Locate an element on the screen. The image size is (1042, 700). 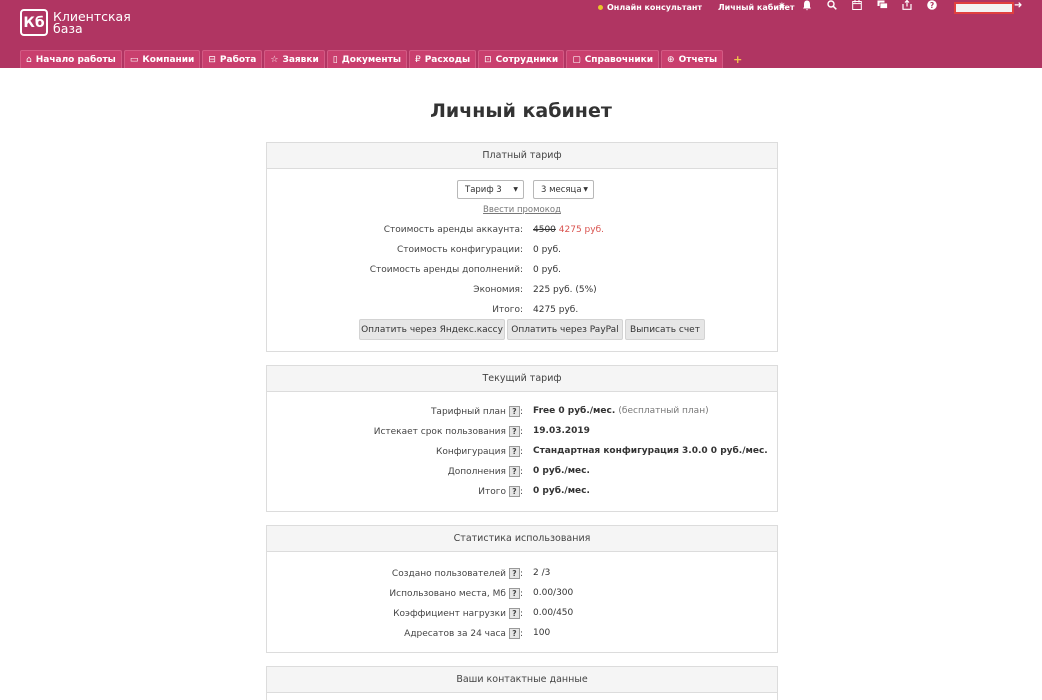
tab-label: Отчеты is located at coordinates (698, 59).